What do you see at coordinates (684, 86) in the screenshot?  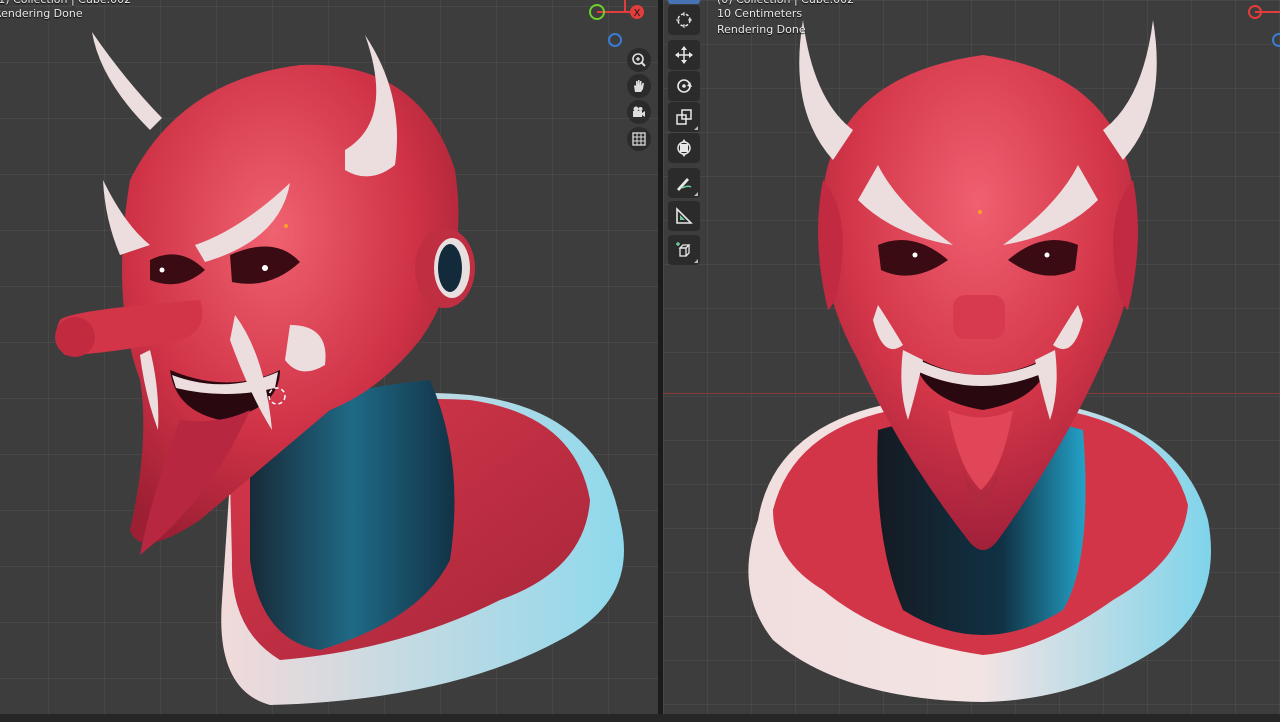 I see `rotate-icon` at bounding box center [684, 86].